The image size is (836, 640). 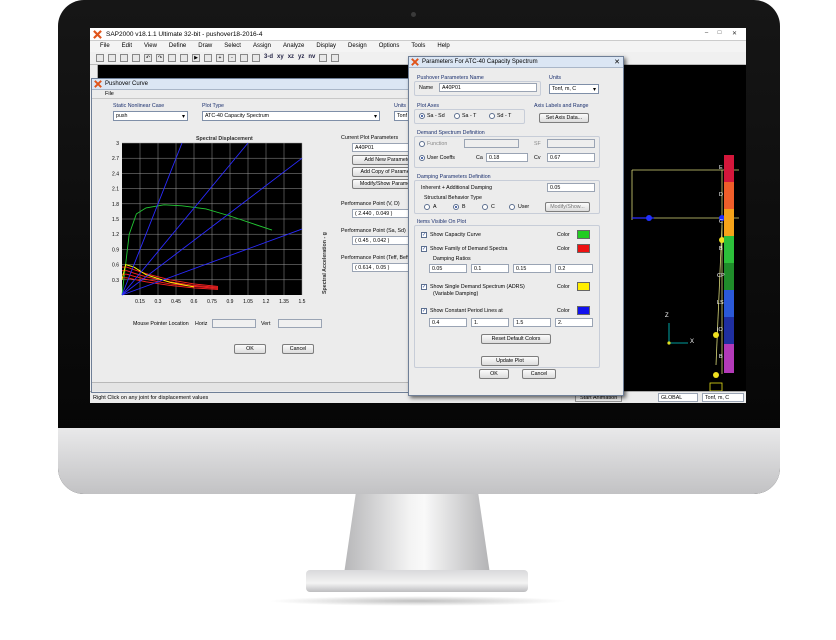 What do you see at coordinates (516, 339) in the screenshot?
I see `reset-default-colors-button: Reset Default Colors` at bounding box center [516, 339].